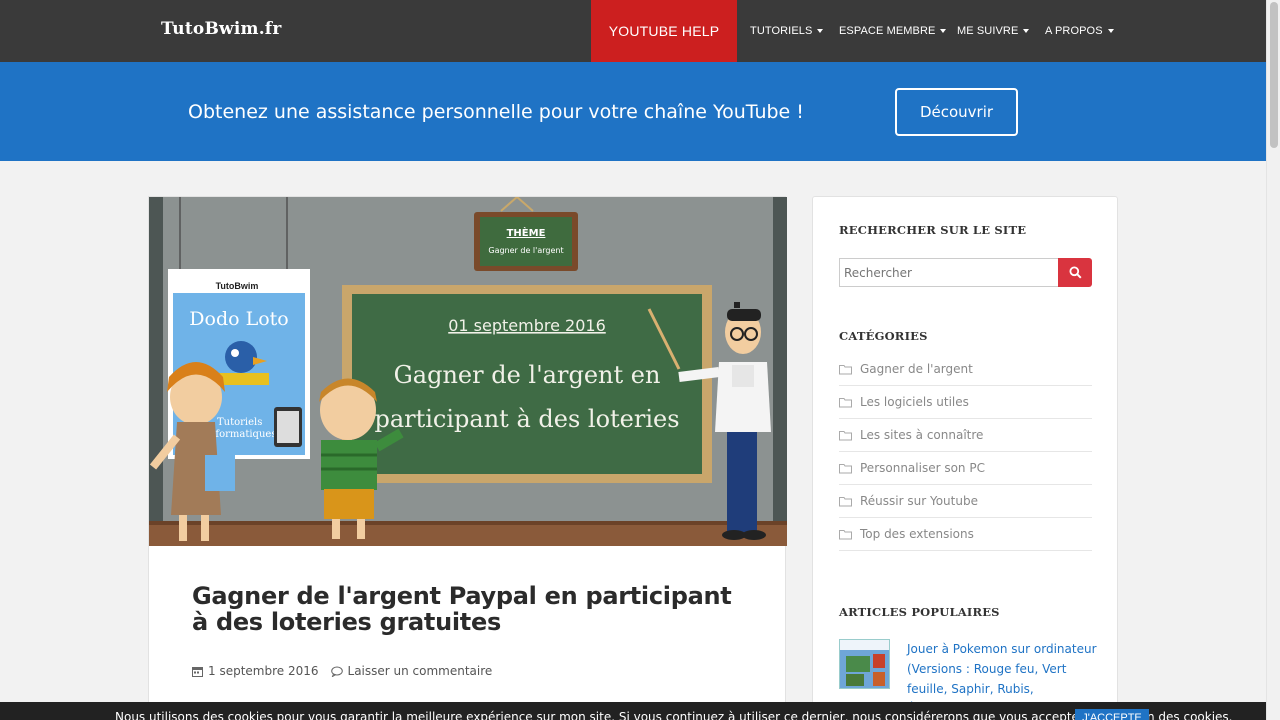 The height and width of the screenshot is (720, 1280). I want to click on comment-link-text: Laisser un commentaire, so click(420, 671).